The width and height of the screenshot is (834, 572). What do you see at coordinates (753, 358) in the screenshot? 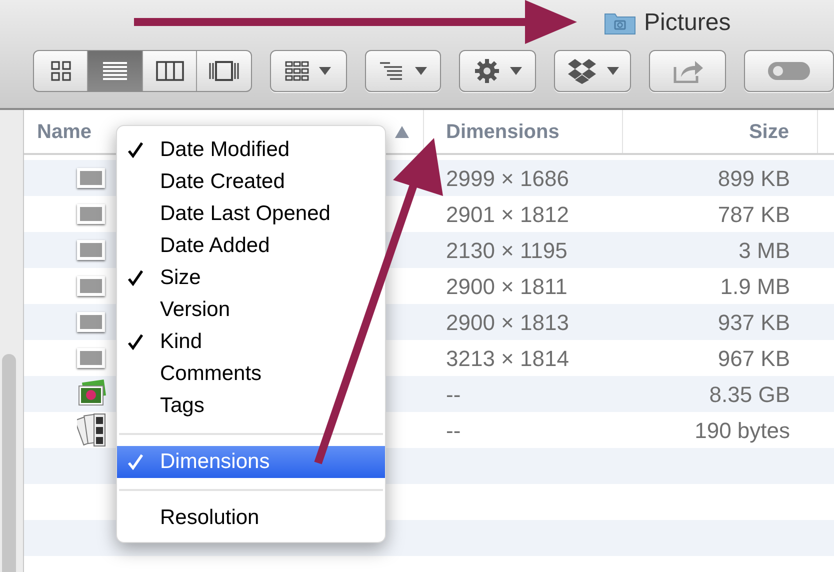
I see `table-cell-text: 967 KB` at bounding box center [753, 358].